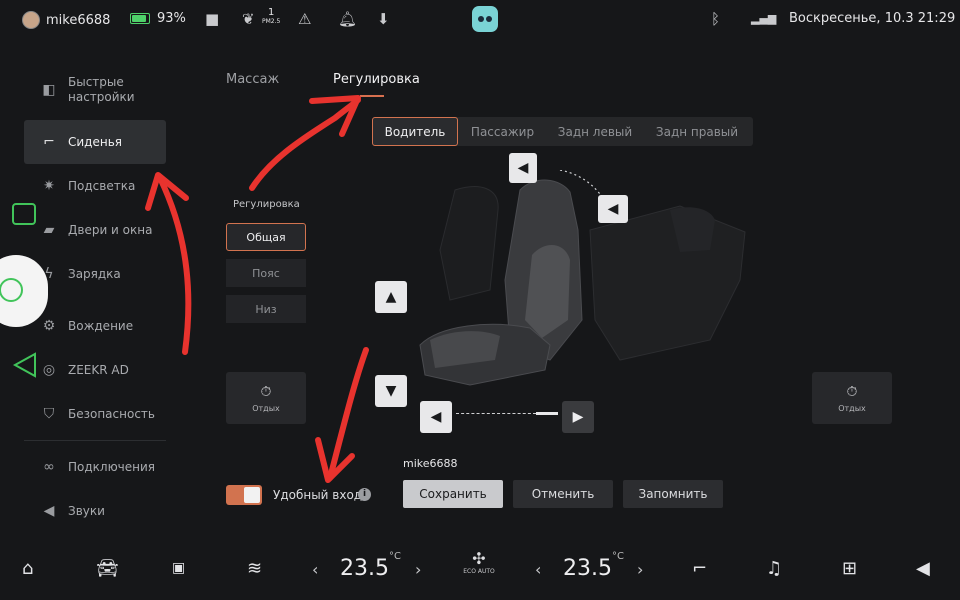 The height and width of the screenshot is (600, 960). I want to click on annotation-arrow-tab, so click(305, 144).